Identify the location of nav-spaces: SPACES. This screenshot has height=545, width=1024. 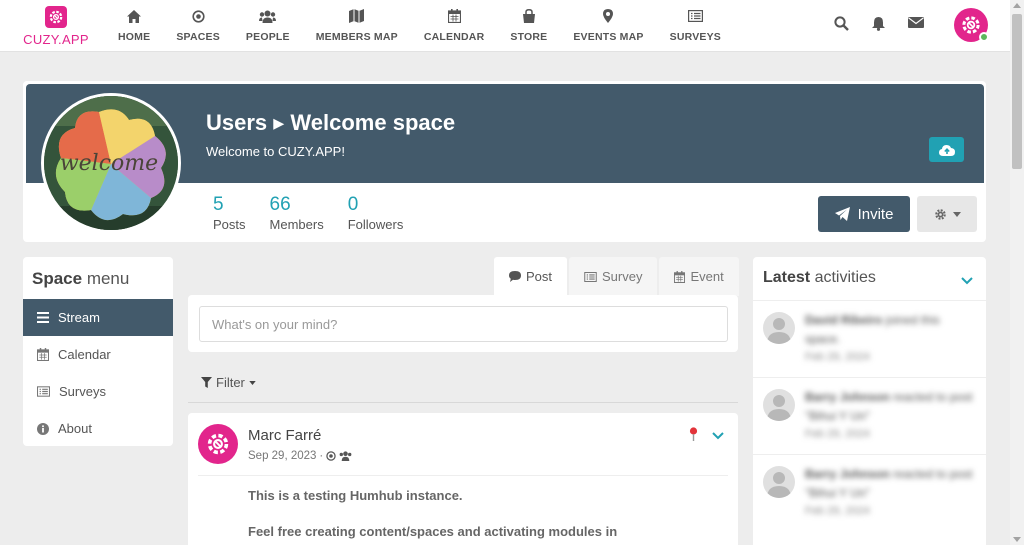
(198, 25).